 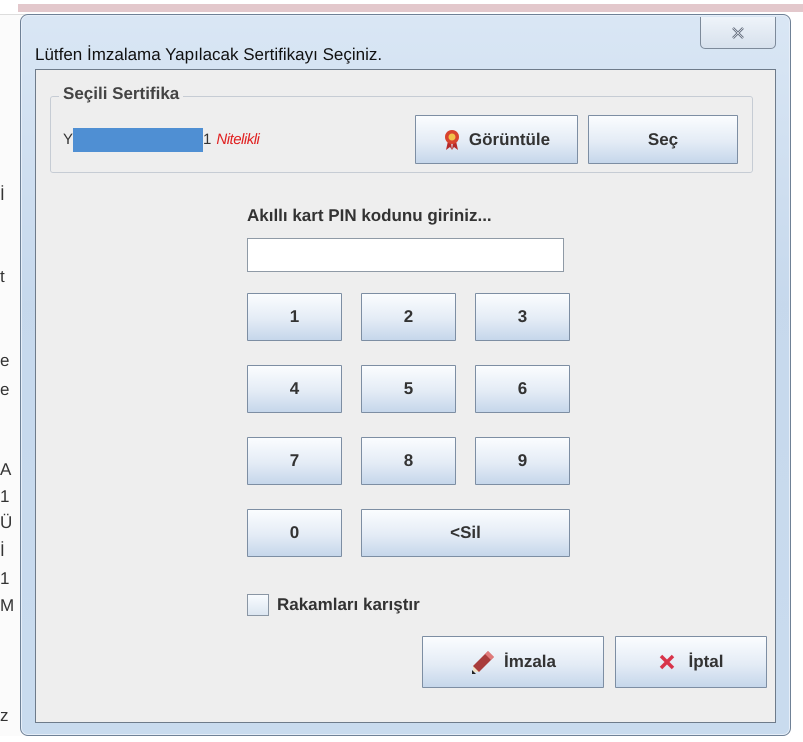 What do you see at coordinates (258, 605) in the screenshot?
I see `shuffle-checkbox` at bounding box center [258, 605].